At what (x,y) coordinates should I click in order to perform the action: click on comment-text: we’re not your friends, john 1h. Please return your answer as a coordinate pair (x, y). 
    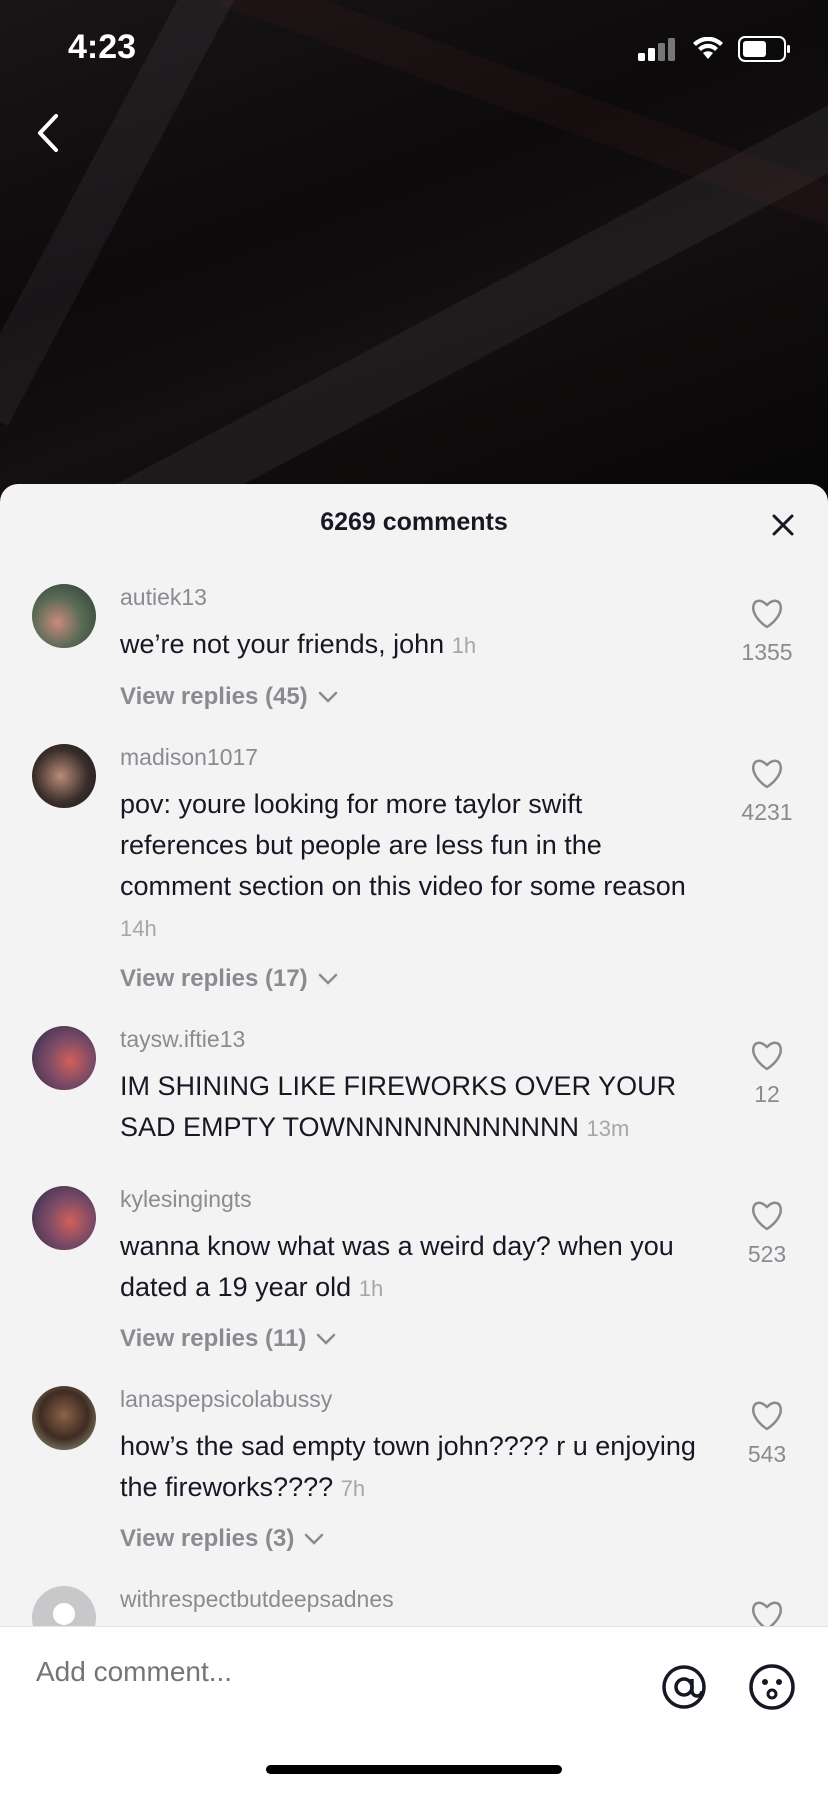
    Looking at the image, I should click on (410, 645).